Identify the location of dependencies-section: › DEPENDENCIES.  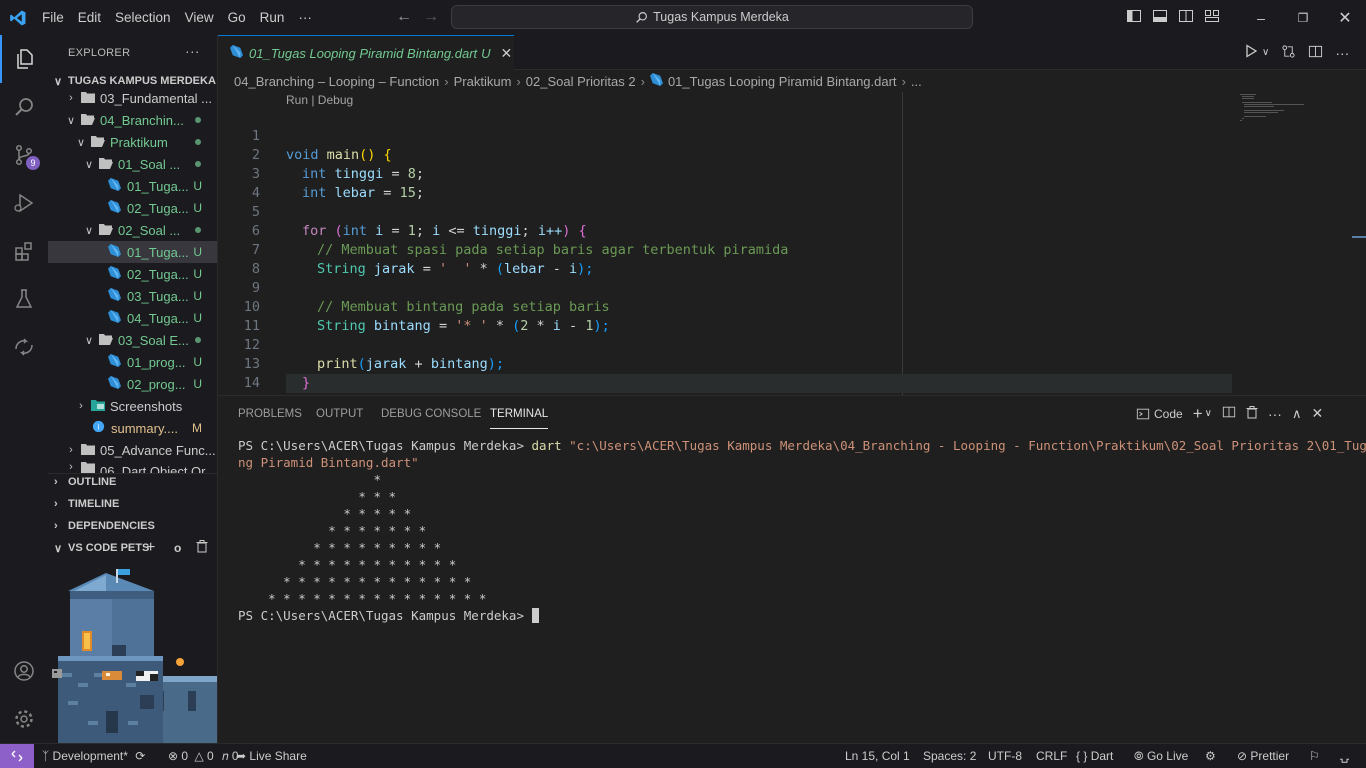
(132, 526).